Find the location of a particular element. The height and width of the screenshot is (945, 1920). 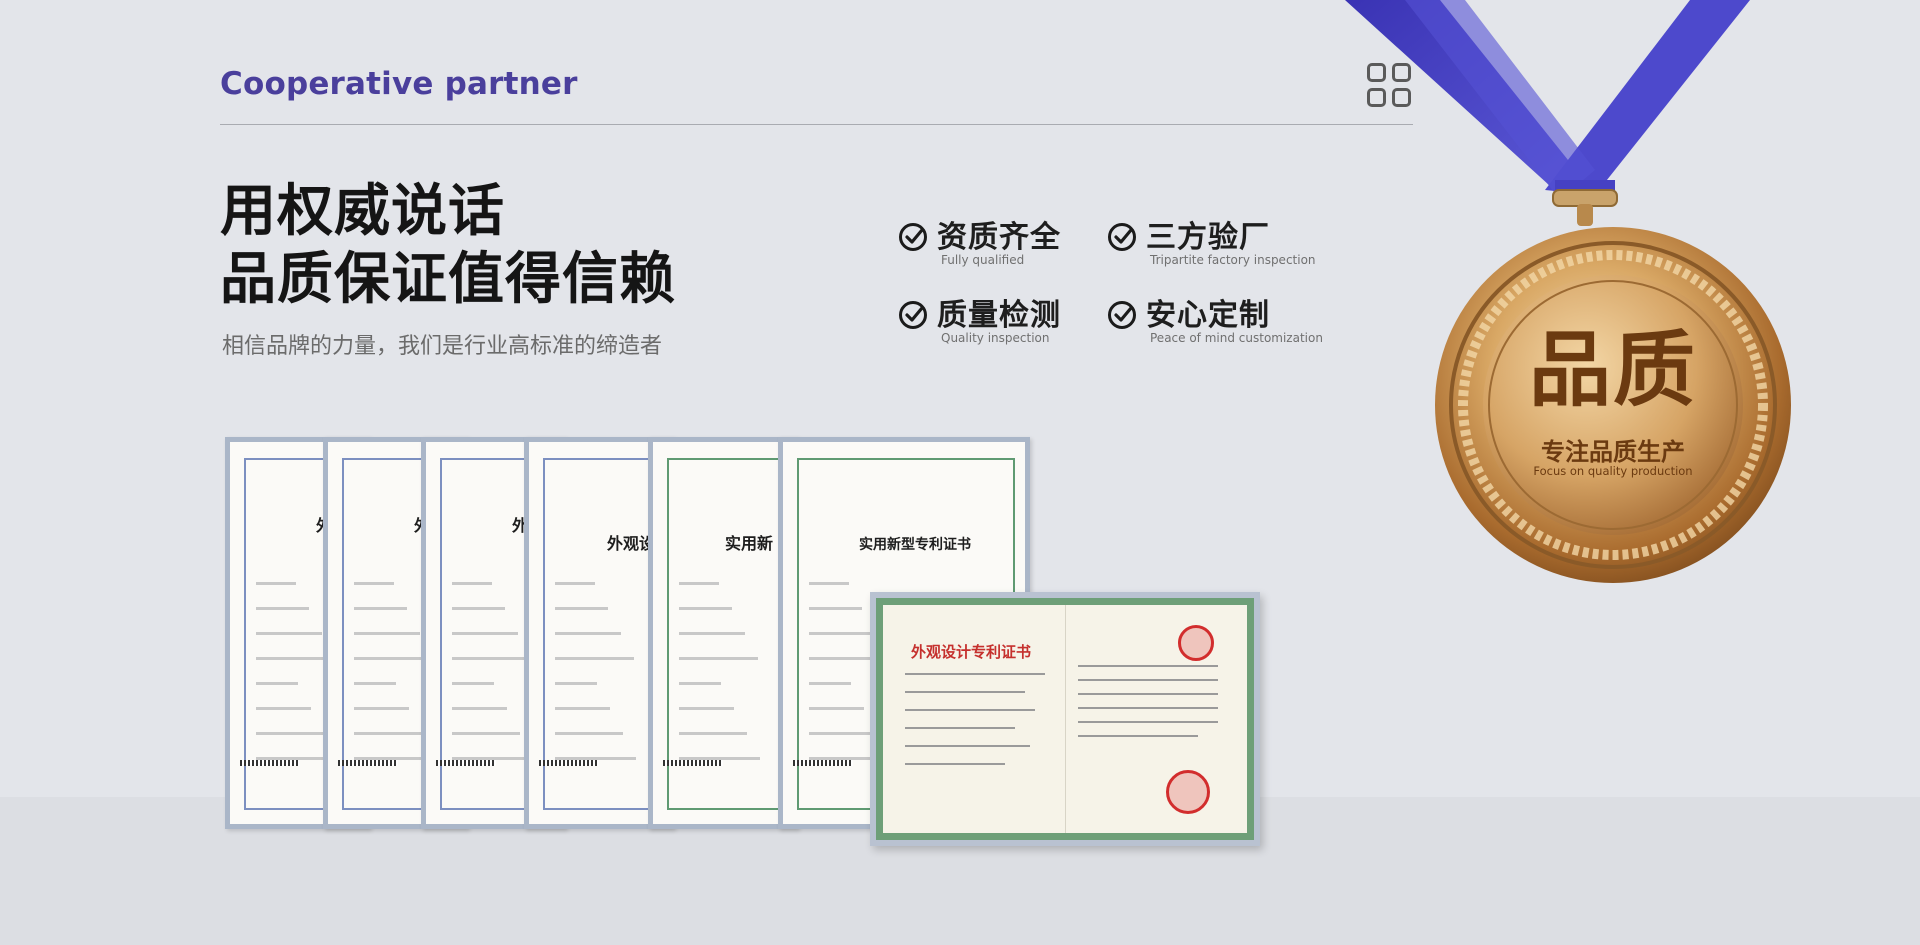

medal-sub-text: 专注品质生产 is located at coordinates (1613, 452).